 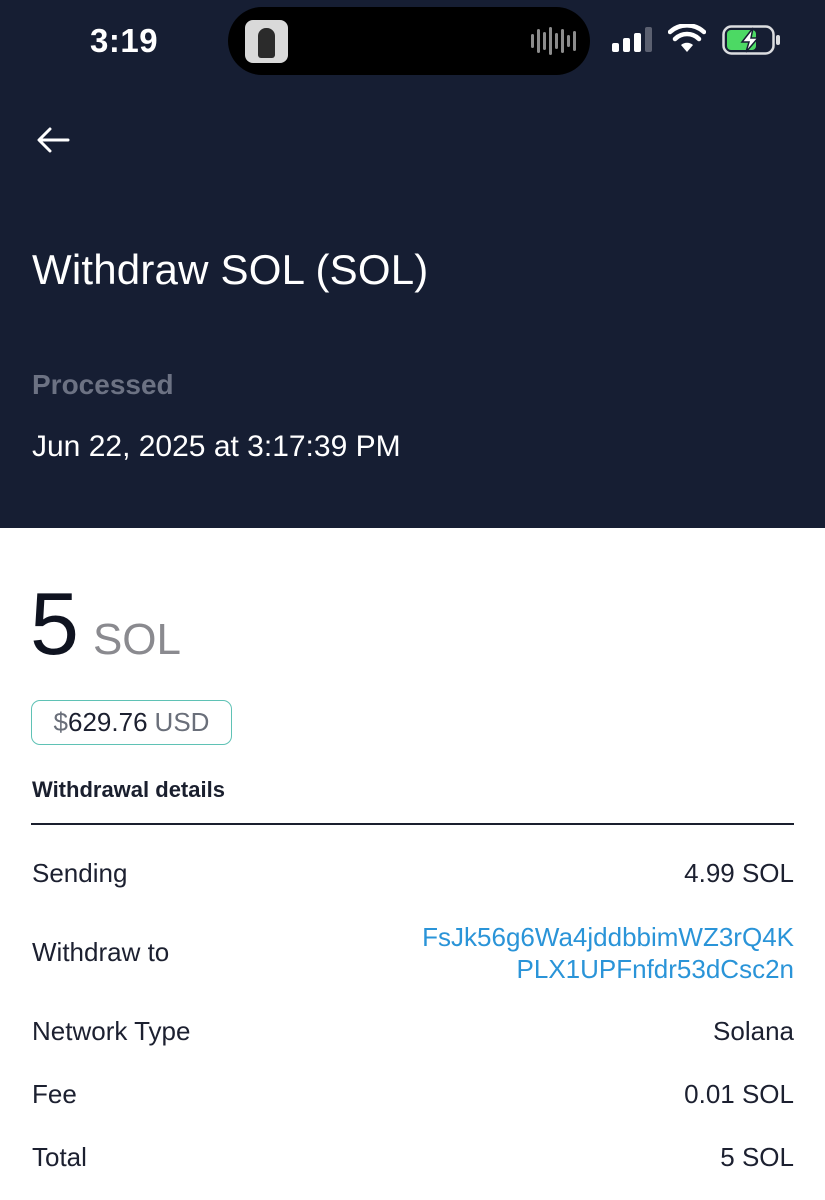 I want to click on detail-label-fee: Fee, so click(x=54, y=1094).